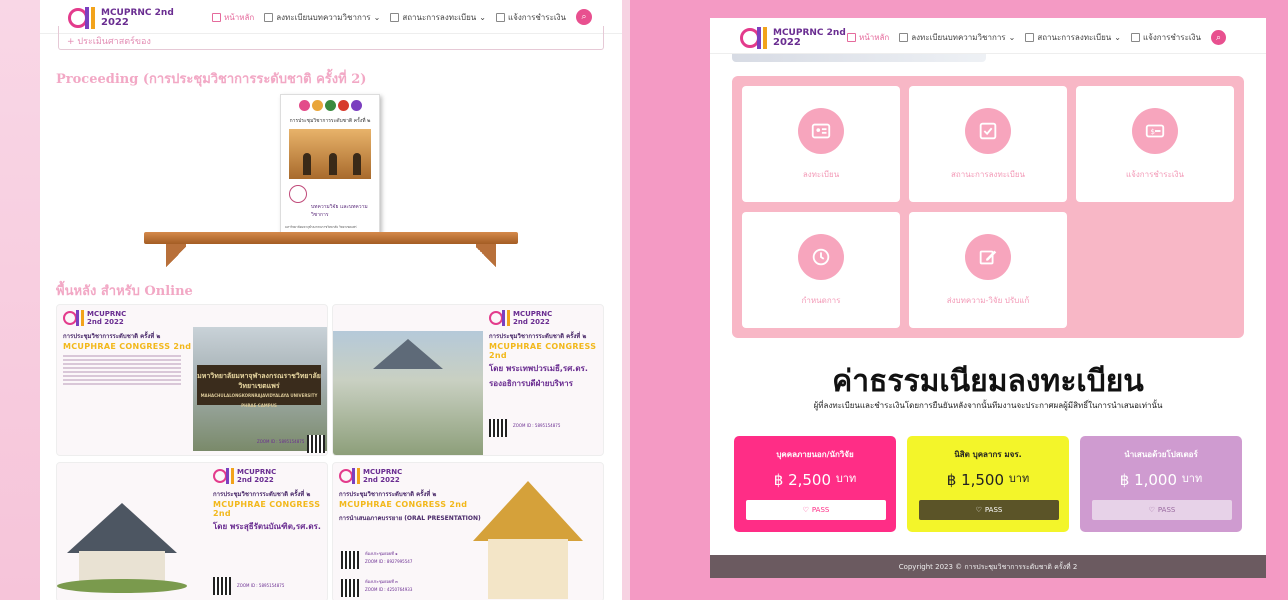  What do you see at coordinates (330, 121) in the screenshot?
I see `book-title: การประชุมวิชาการระดับชาติ ครั้งที่ ๒` at bounding box center [330, 121].